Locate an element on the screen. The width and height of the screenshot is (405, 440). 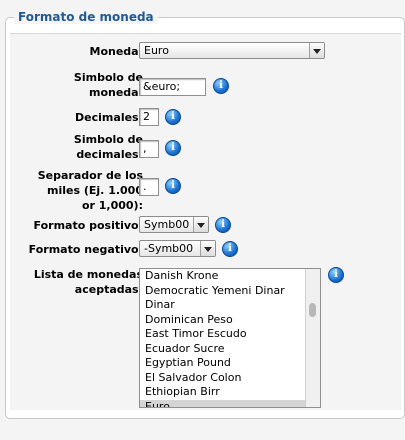
moneda-value: Euro is located at coordinates (156, 50).